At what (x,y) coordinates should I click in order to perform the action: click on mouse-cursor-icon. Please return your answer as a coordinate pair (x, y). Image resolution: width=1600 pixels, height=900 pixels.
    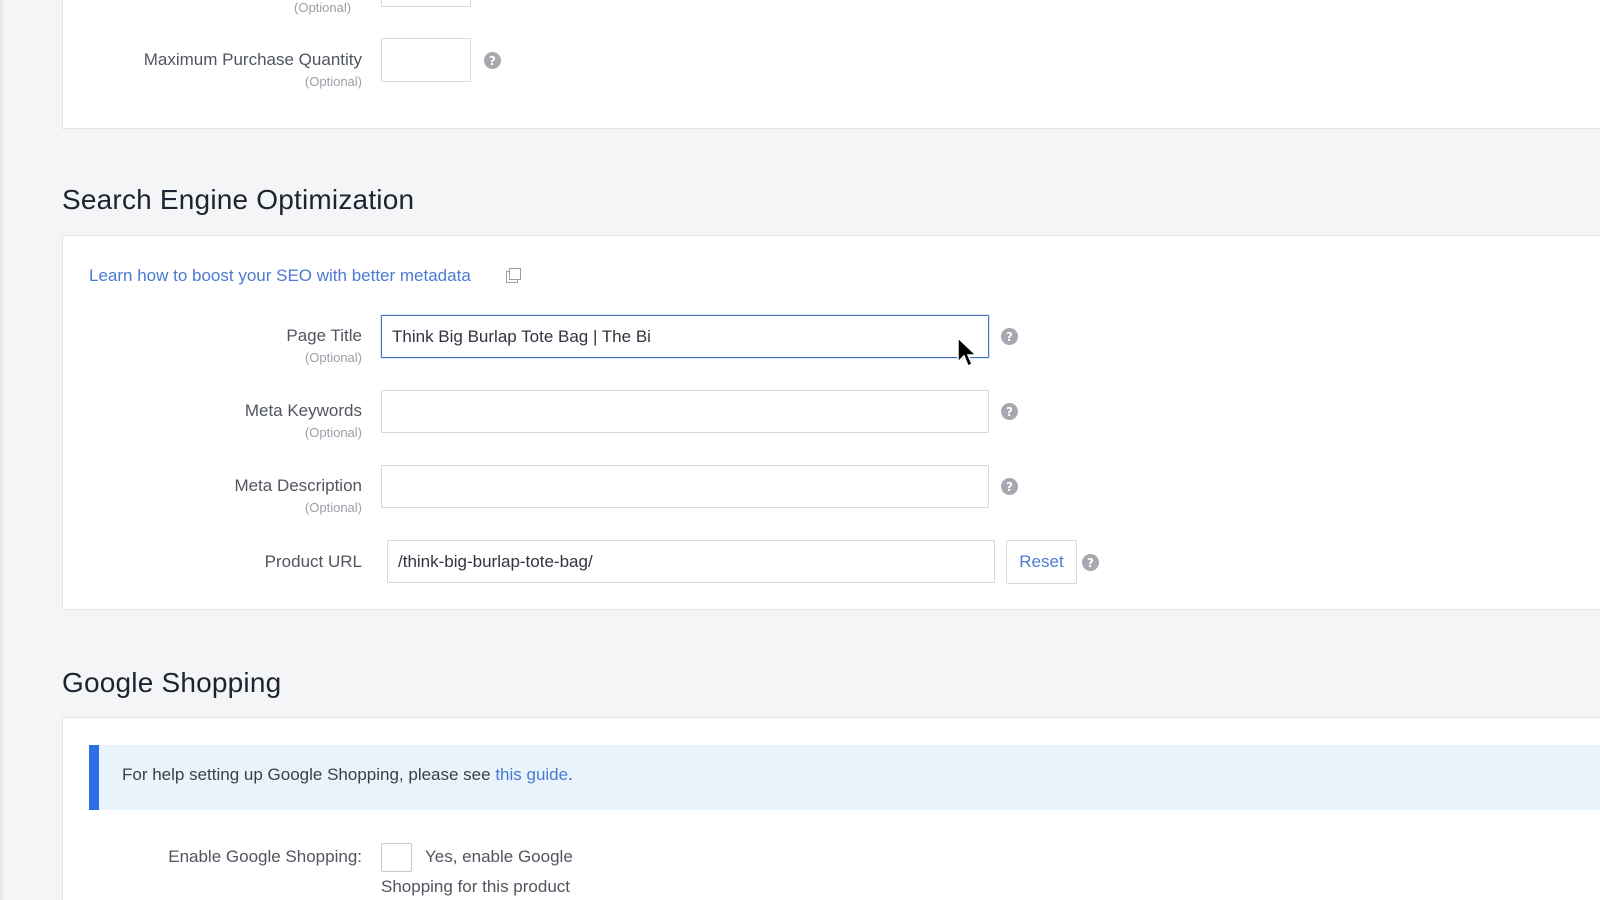
    Looking at the image, I should click on (967, 352).